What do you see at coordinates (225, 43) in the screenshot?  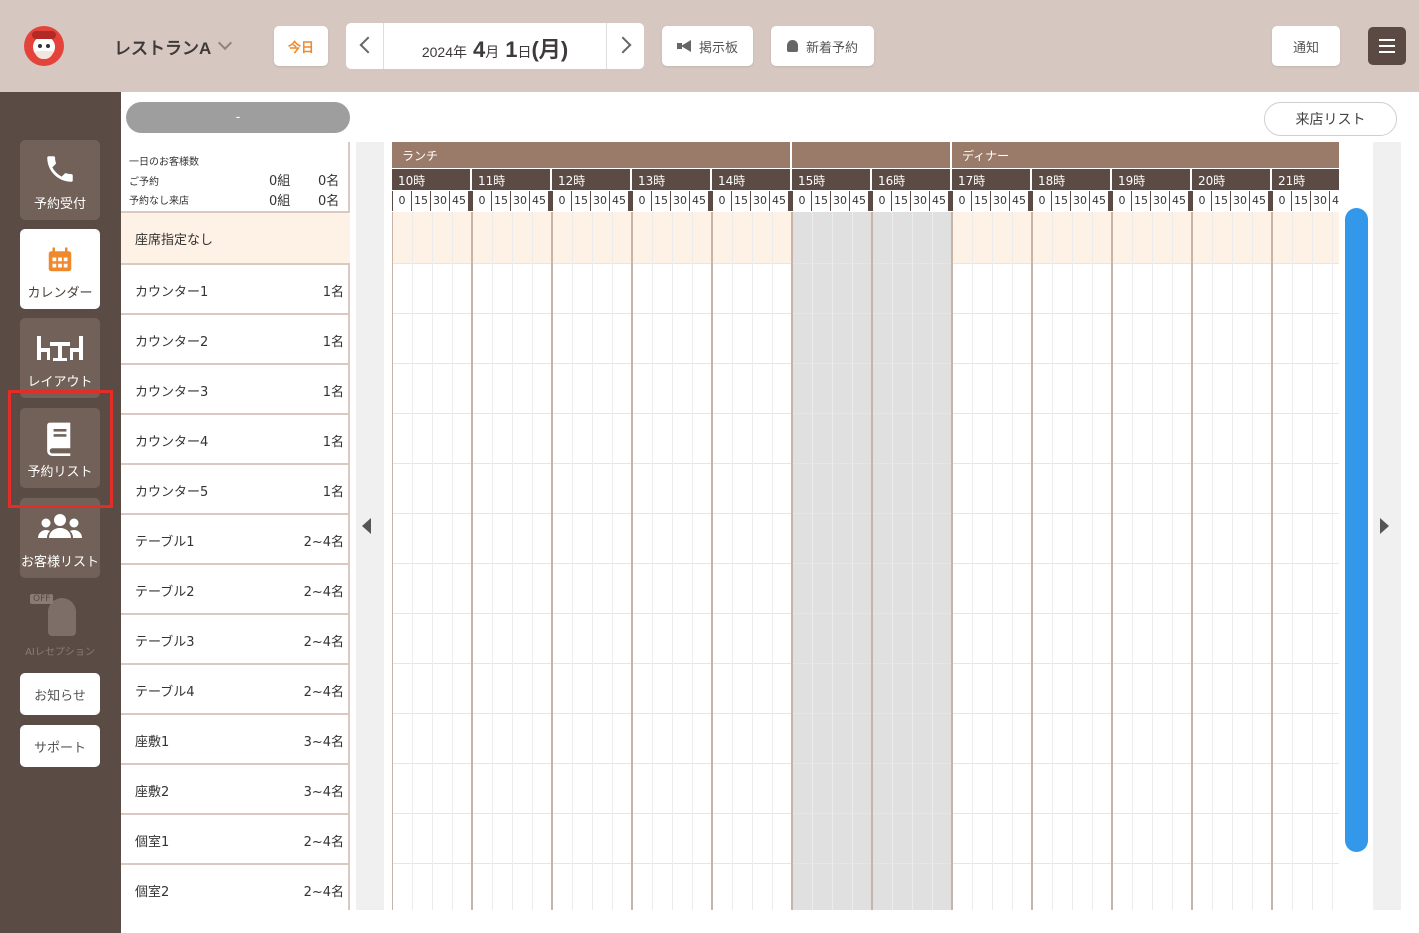 I see `chevron-down-icon` at bounding box center [225, 43].